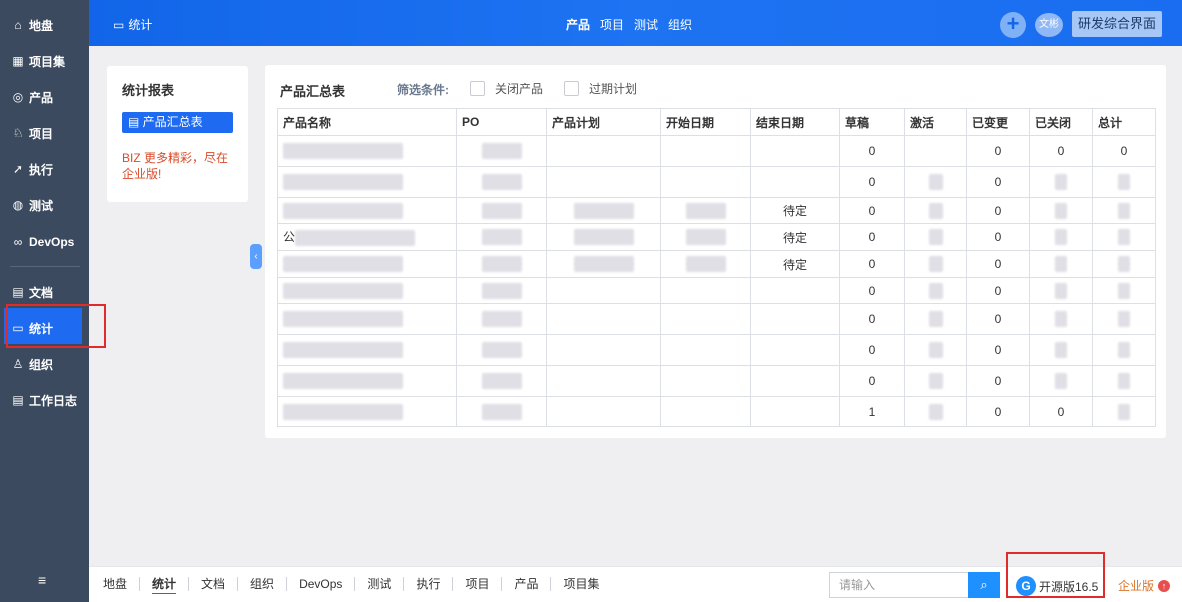  I want to click on top-nav-item: 组织, so click(680, 24).